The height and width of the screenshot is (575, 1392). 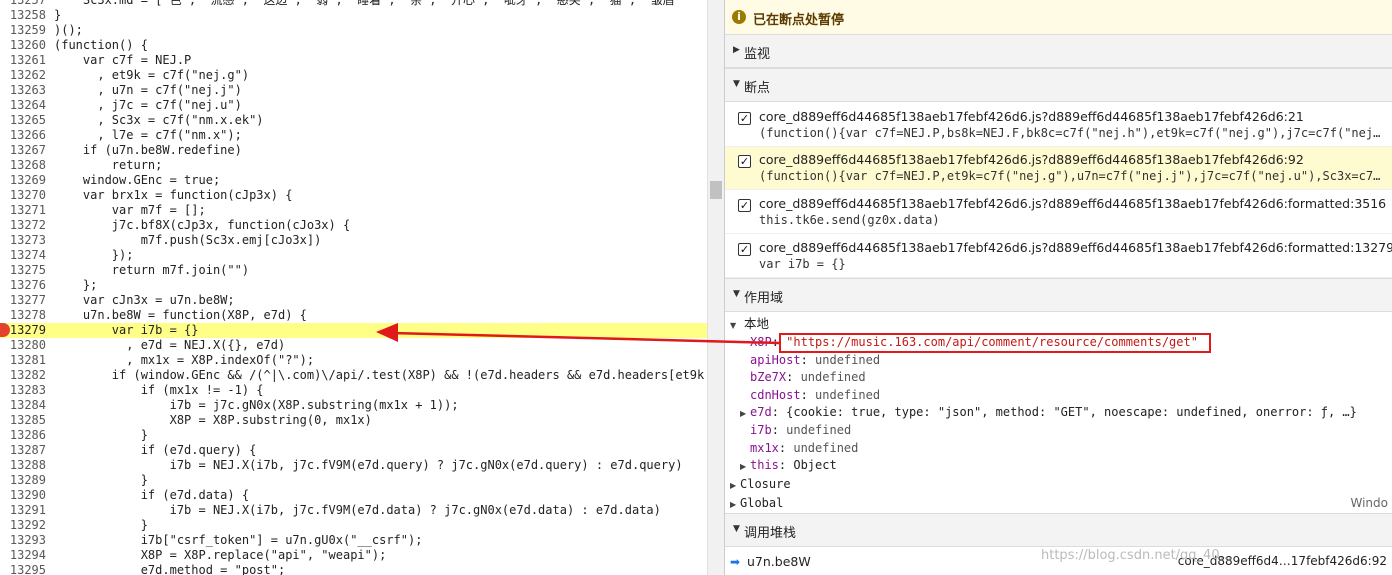 What do you see at coordinates (353, 345) in the screenshot?
I see `source-line: 13280 , e7d = NEJ.X({}, e7d)` at bounding box center [353, 345].